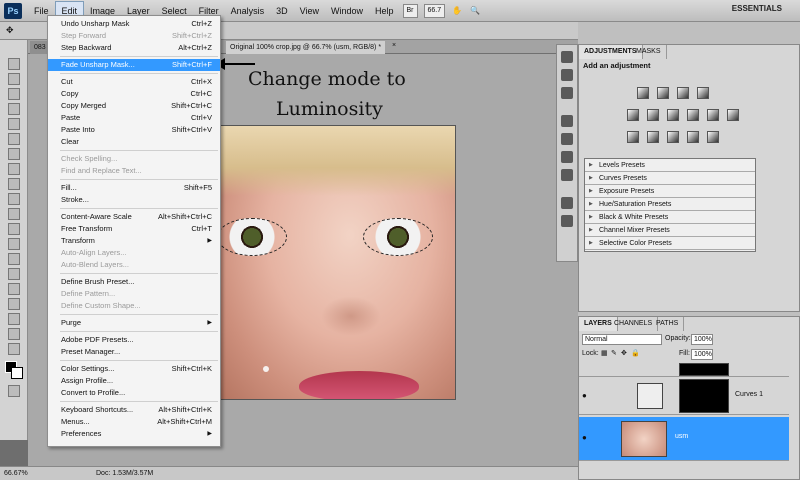 The width and height of the screenshot is (800, 480). I want to click on layer-name: usm, so click(681, 436).